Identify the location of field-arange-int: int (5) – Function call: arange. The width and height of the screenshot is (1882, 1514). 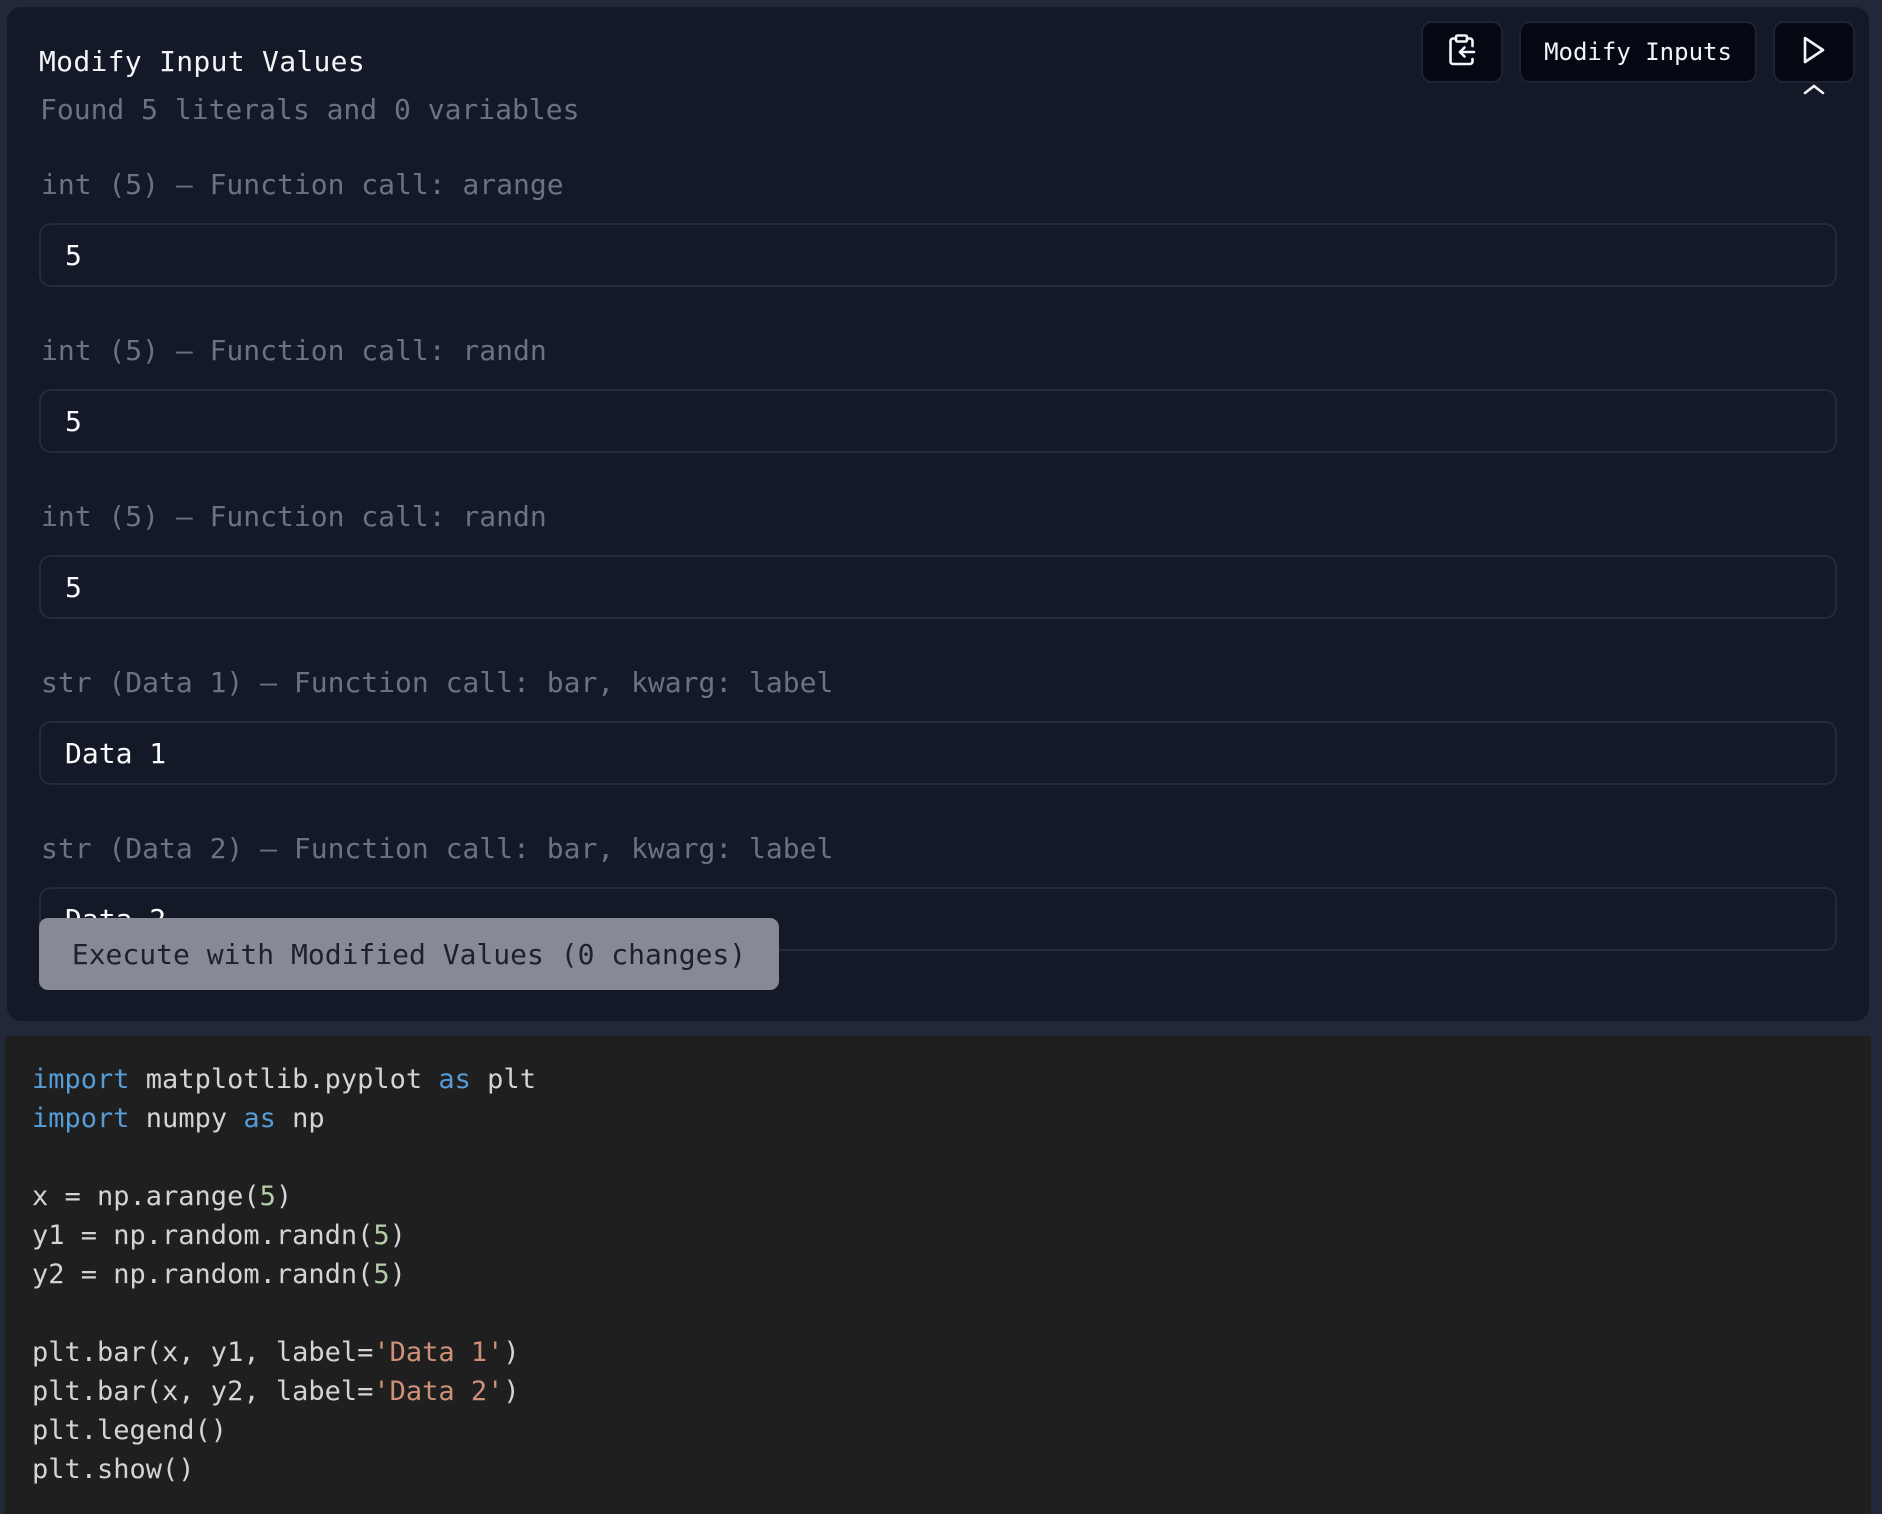
(938, 227).